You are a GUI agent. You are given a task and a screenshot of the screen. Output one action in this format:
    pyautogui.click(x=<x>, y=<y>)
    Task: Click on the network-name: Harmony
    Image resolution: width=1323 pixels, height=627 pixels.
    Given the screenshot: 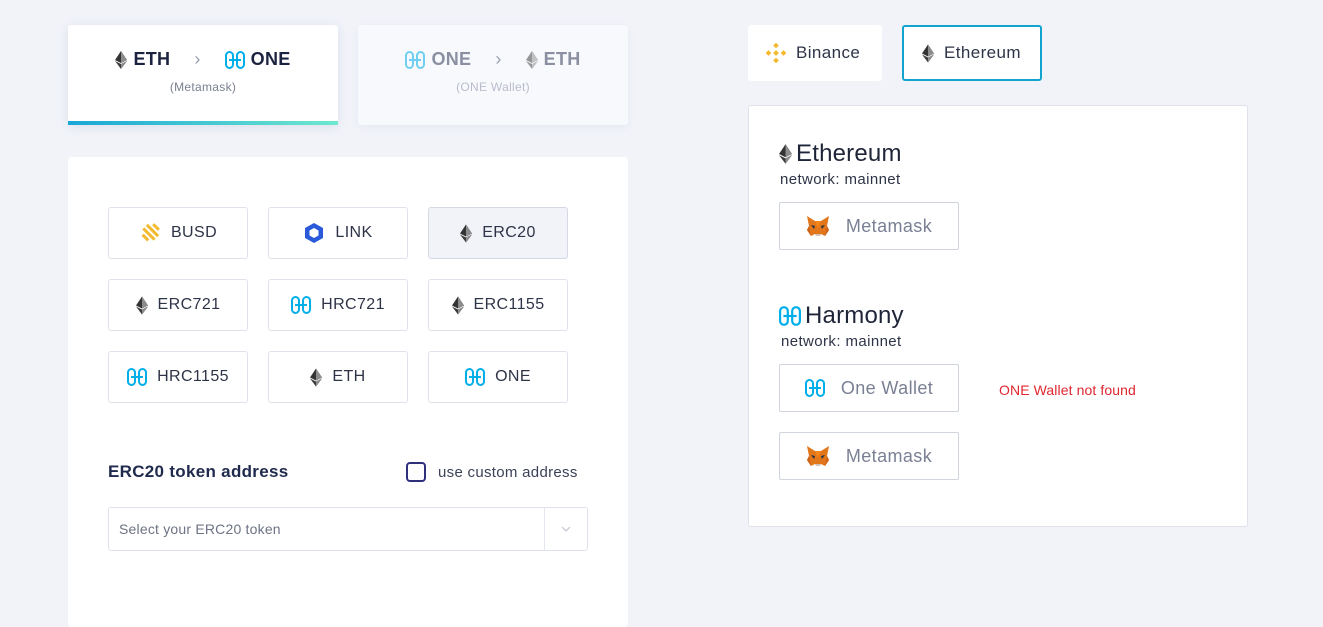 What is the action you would take?
    pyautogui.click(x=854, y=315)
    